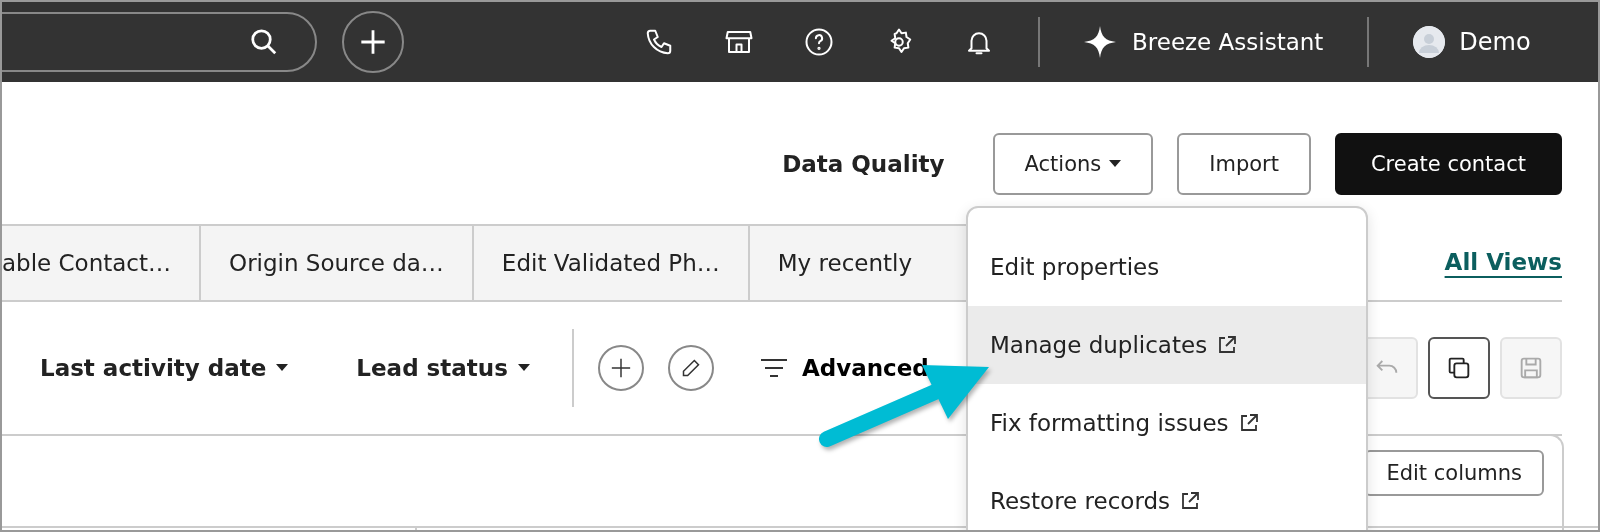 Image resolution: width=1600 pixels, height=532 pixels. Describe the element at coordinates (264, 42) in the screenshot. I see `search-icon` at that location.